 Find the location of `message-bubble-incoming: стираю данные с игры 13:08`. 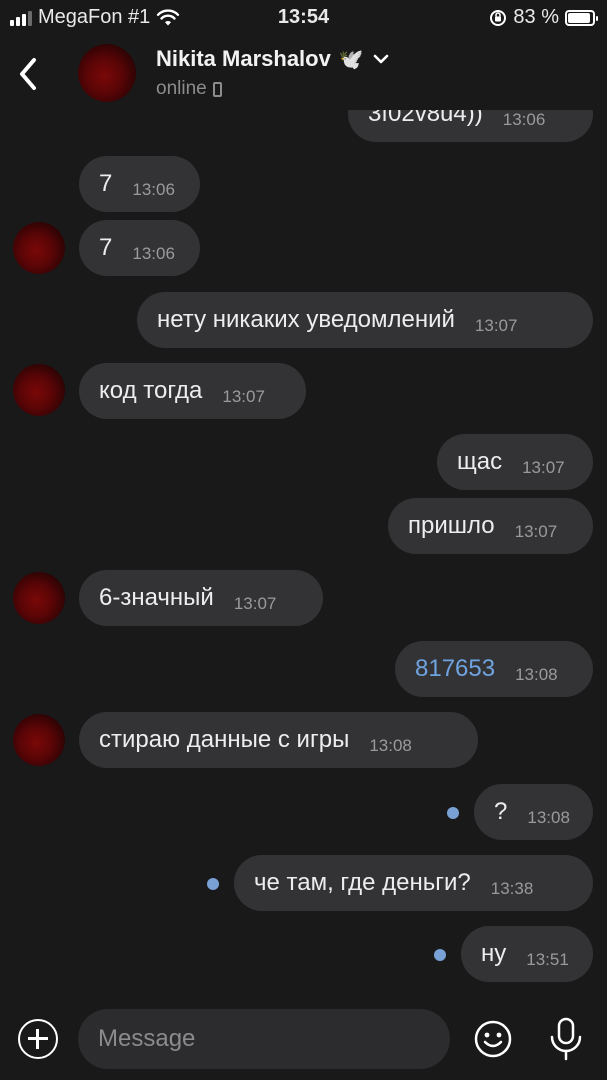

message-bubble-incoming: стираю данные с игры 13:08 is located at coordinates (278, 740).